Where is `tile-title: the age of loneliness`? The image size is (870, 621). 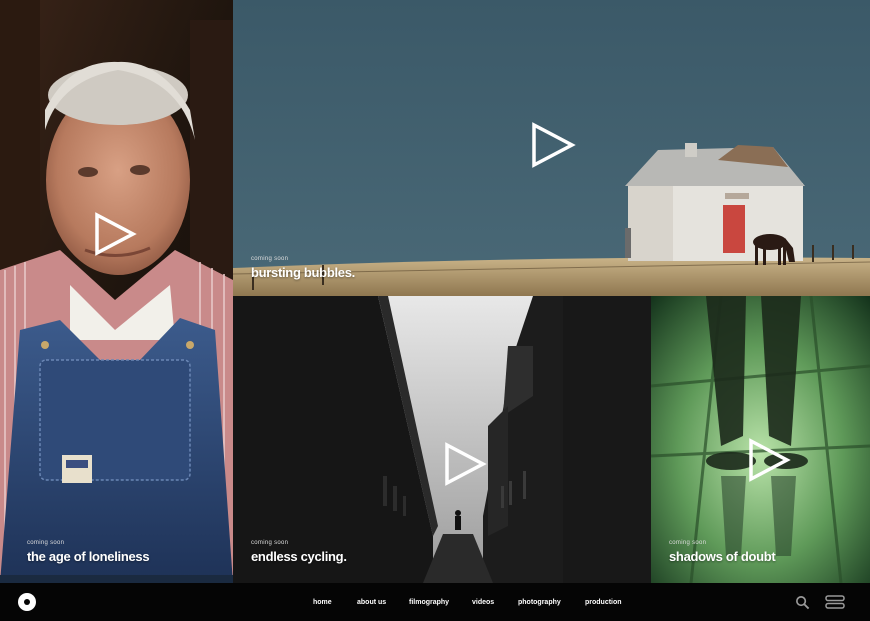 tile-title: the age of loneliness is located at coordinates (88, 556).